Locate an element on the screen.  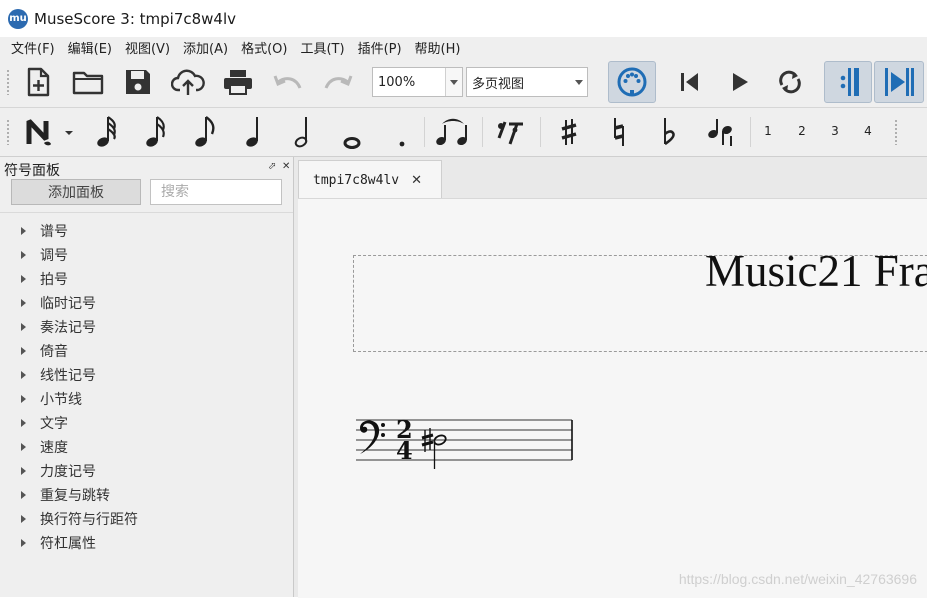
tie-button is located at coordinates (453, 132).